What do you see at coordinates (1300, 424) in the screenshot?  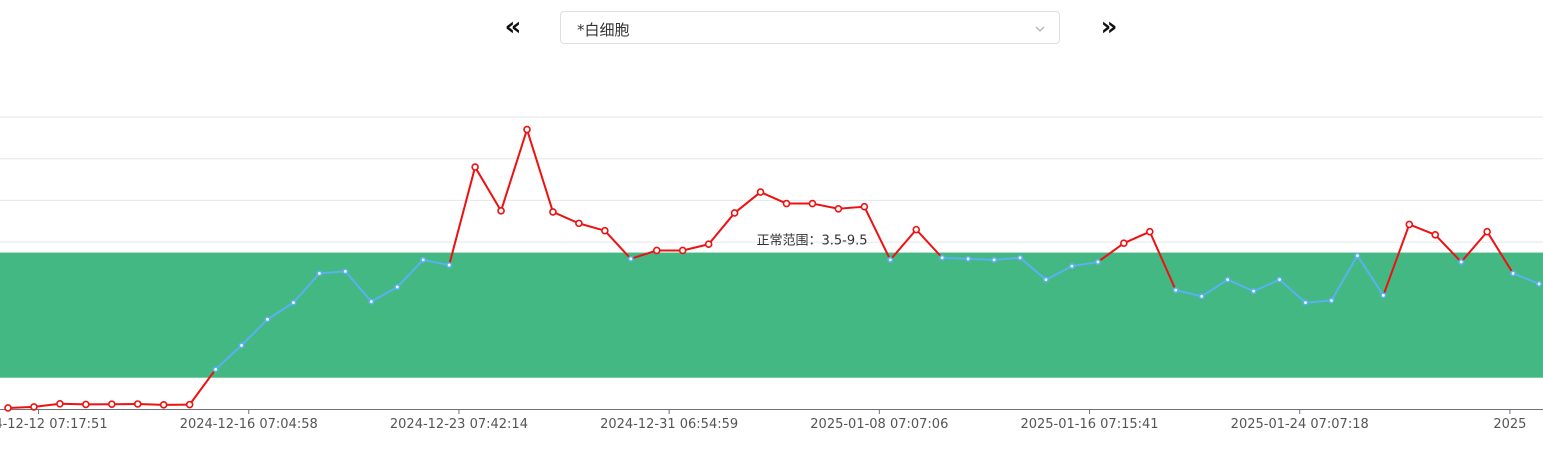 I see `x-tick-label: 2025-01-24 07:07:18` at bounding box center [1300, 424].